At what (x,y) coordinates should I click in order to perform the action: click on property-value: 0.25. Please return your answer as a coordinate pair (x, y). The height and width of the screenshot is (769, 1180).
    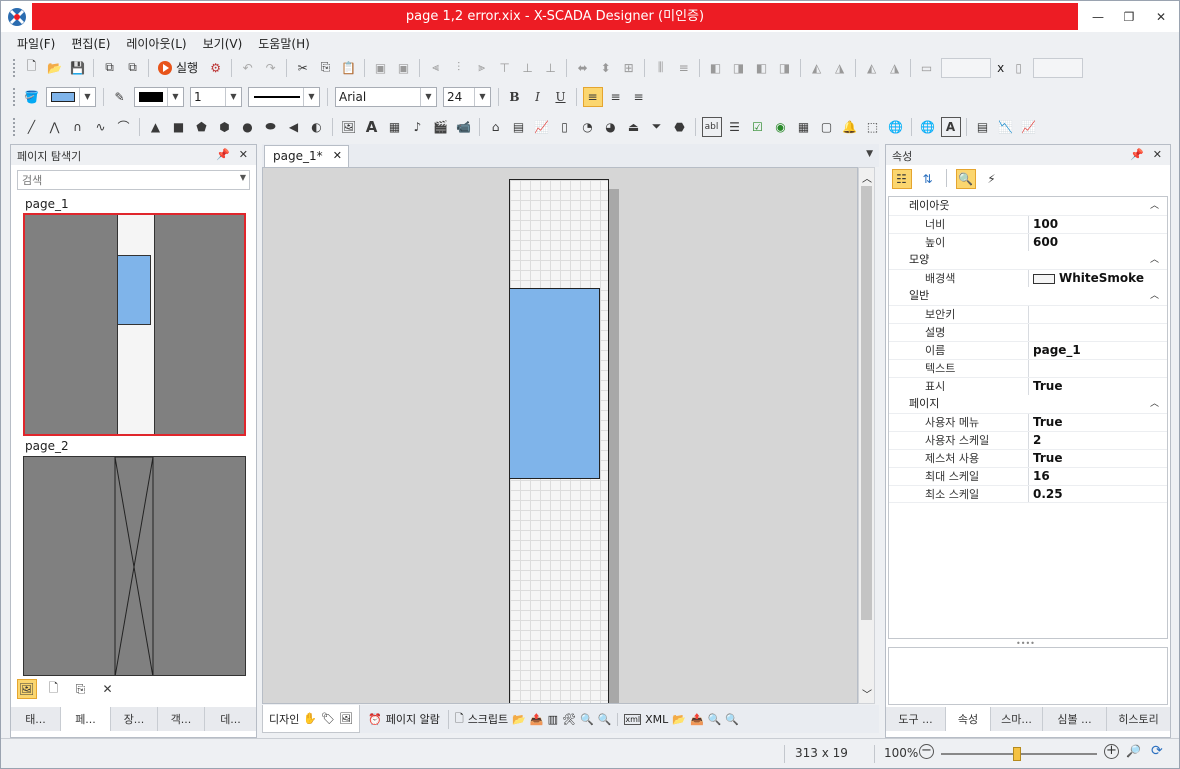
    Looking at the image, I should click on (1098, 494).